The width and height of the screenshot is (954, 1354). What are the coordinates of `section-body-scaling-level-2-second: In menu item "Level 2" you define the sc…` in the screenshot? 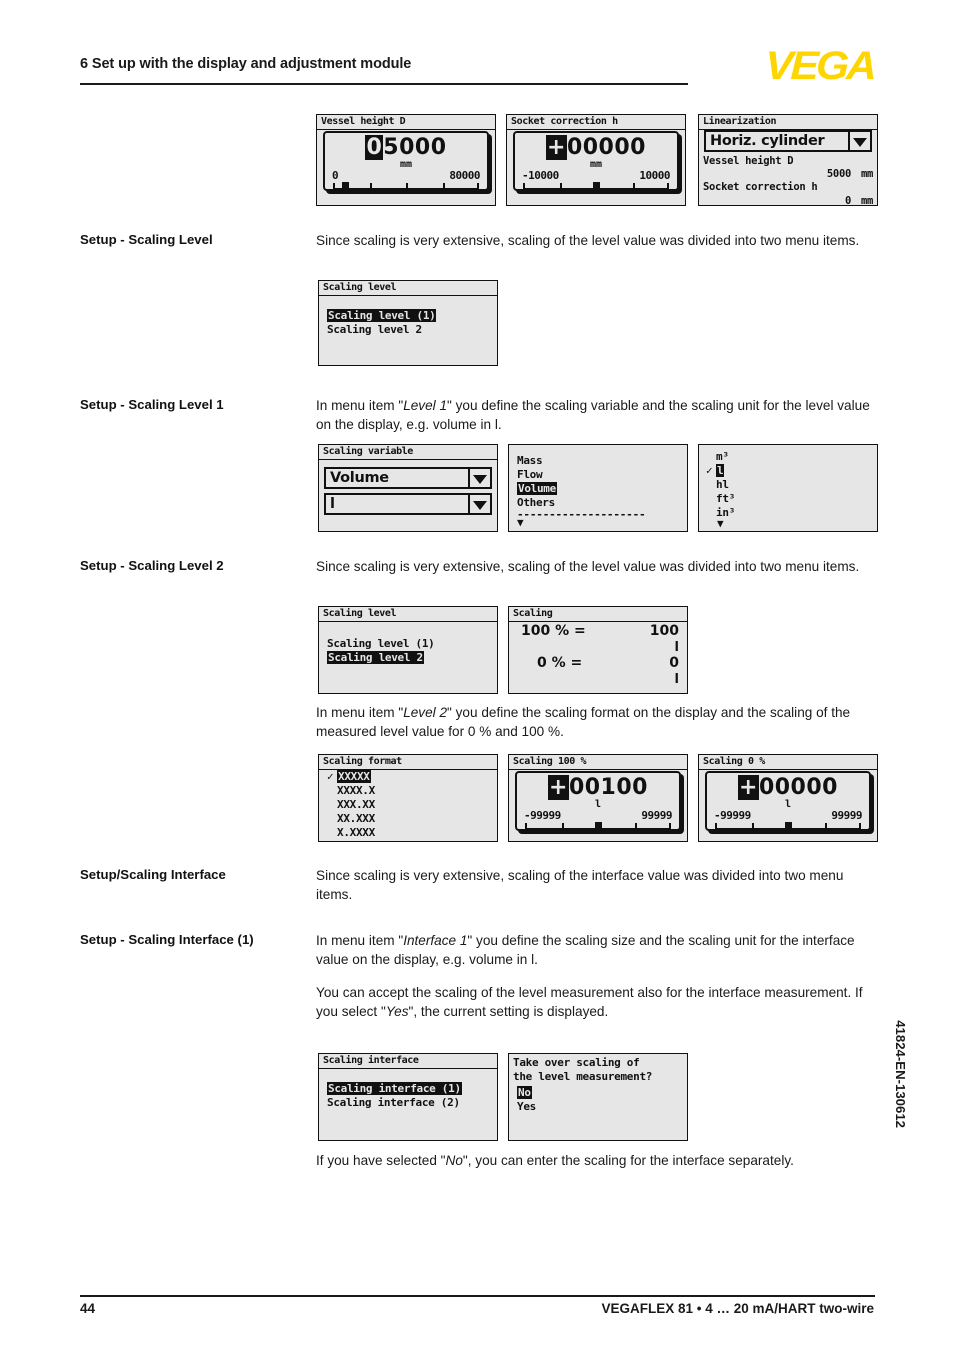 It's located at (596, 722).